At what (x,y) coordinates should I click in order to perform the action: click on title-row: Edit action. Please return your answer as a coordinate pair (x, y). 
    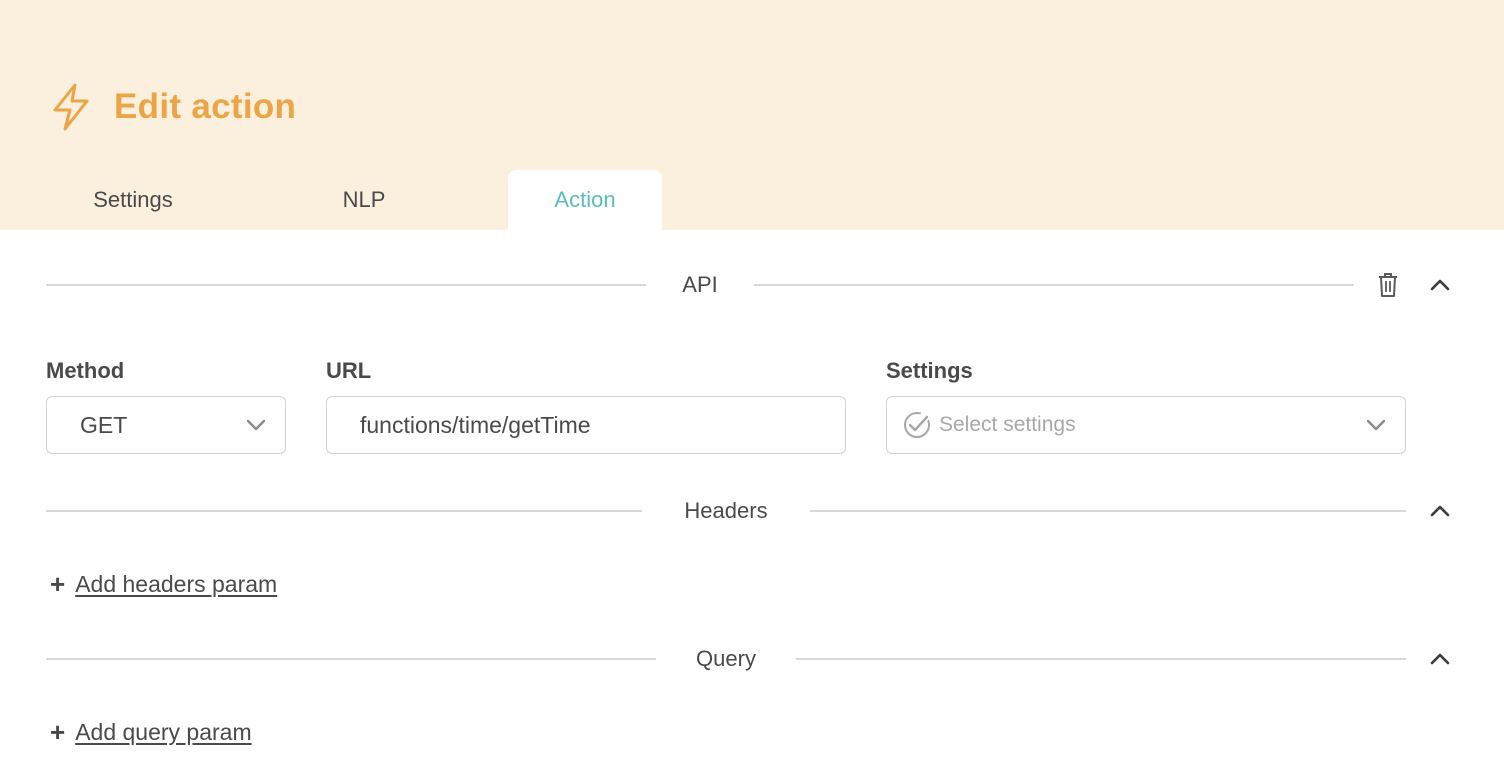
    Looking at the image, I should click on (173, 107).